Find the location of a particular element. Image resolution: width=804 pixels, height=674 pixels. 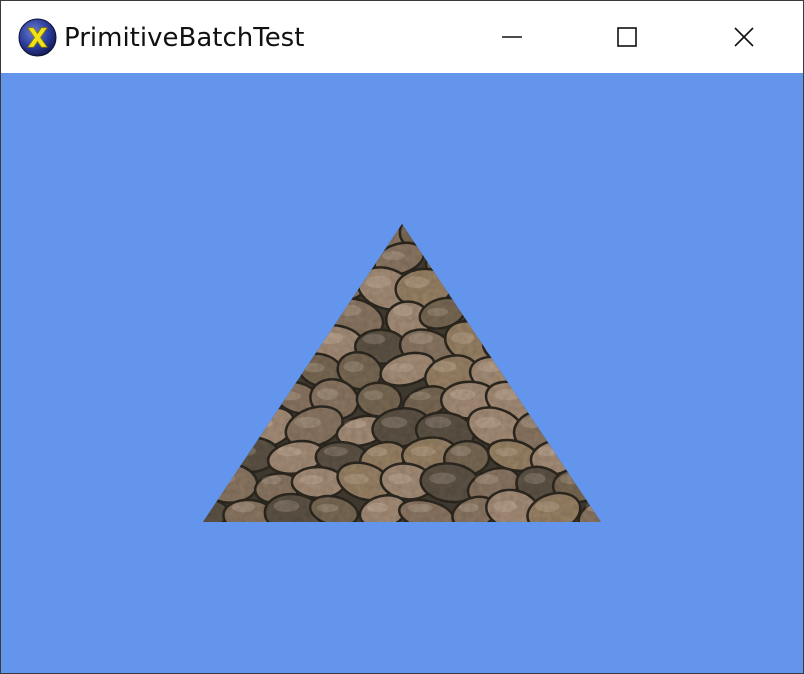

maximize-icon is located at coordinates (627, 37).